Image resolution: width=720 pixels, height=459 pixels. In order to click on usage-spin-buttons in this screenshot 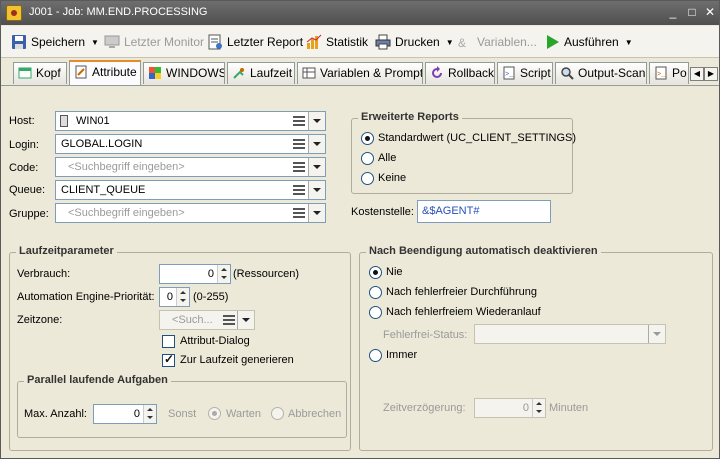, I will do `click(223, 274)`.